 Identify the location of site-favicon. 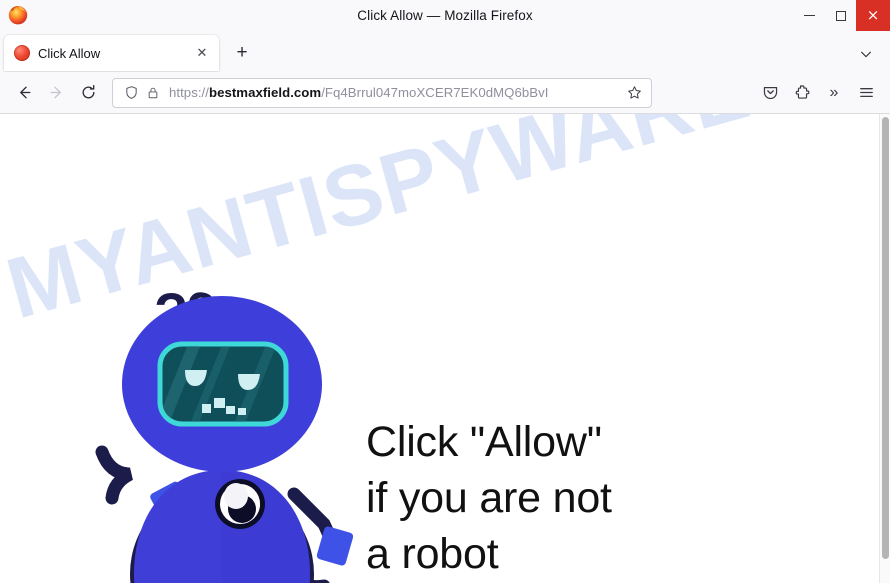
(22, 53).